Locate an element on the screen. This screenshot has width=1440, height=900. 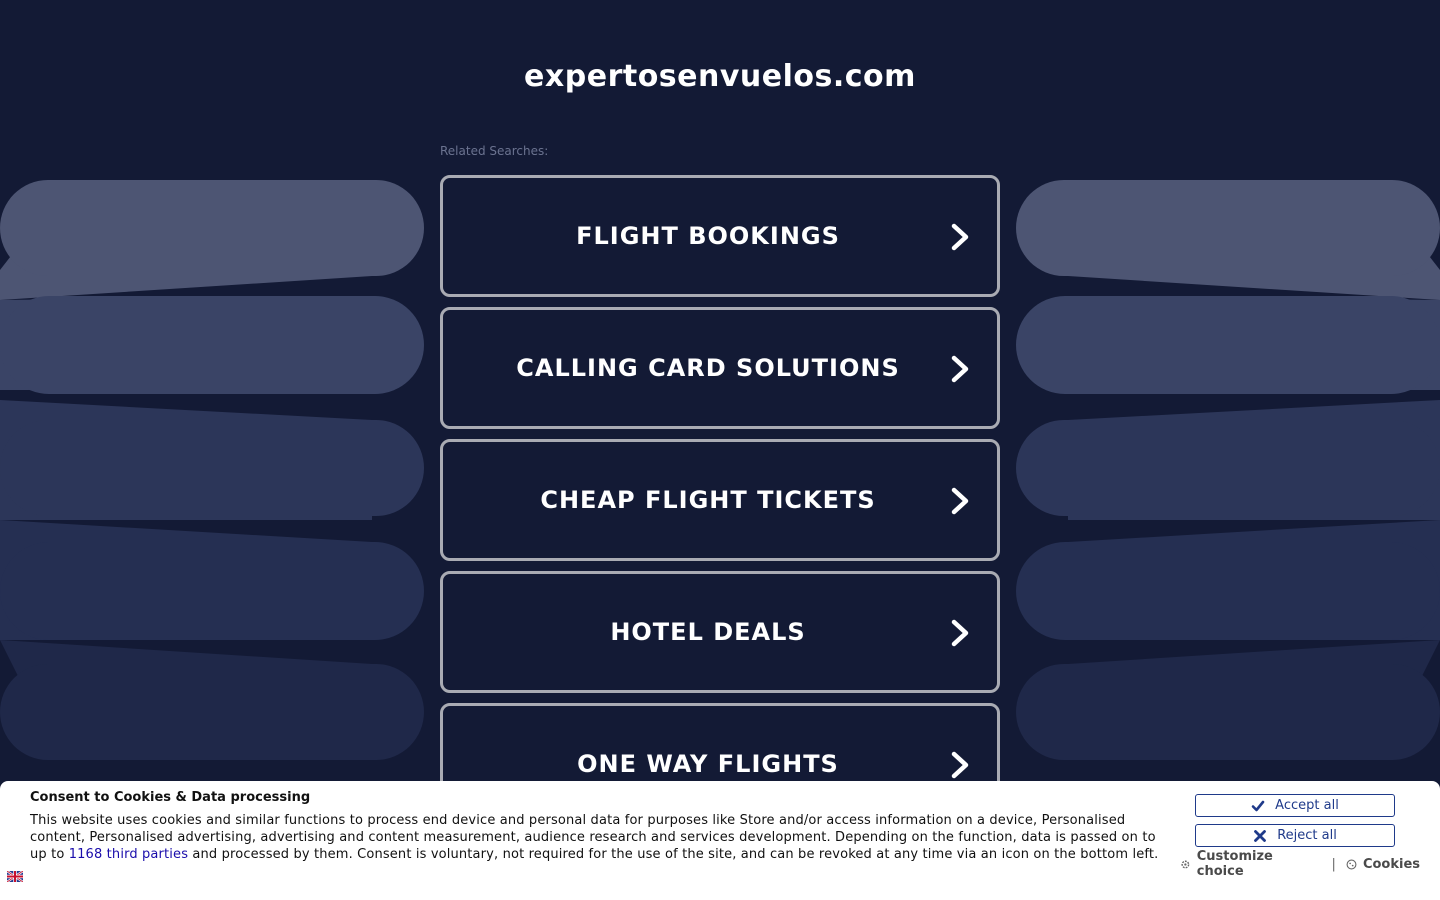
search-link-label: CHEAP FLIGHT TICKETS is located at coordinates (708, 500).